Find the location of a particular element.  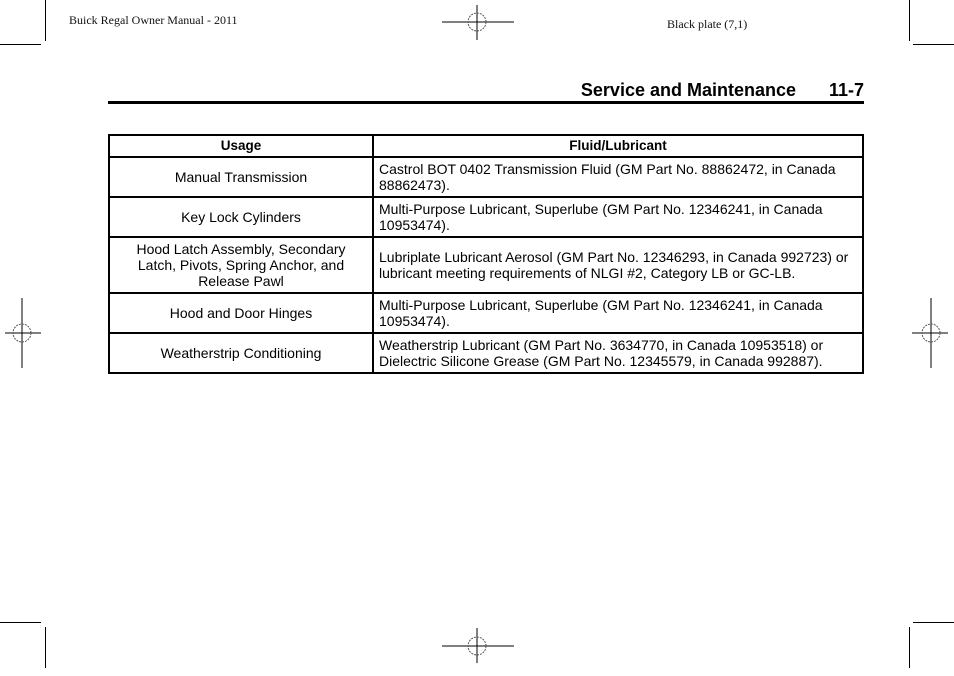

crop-mark-bottom-left-vertical is located at coordinates (45, 647).